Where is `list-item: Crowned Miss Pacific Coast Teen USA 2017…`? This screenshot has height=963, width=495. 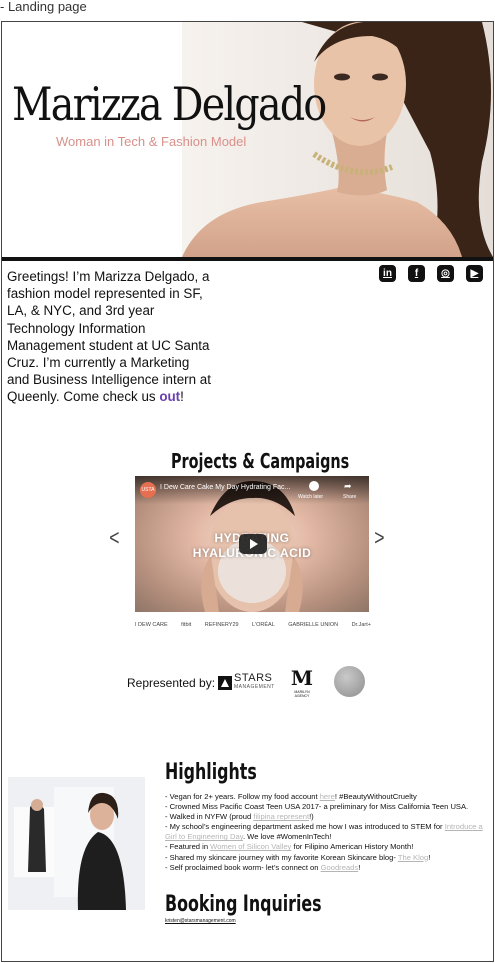
list-item: Crowned Miss Pacific Coast Teen USA 2017… is located at coordinates (329, 807).